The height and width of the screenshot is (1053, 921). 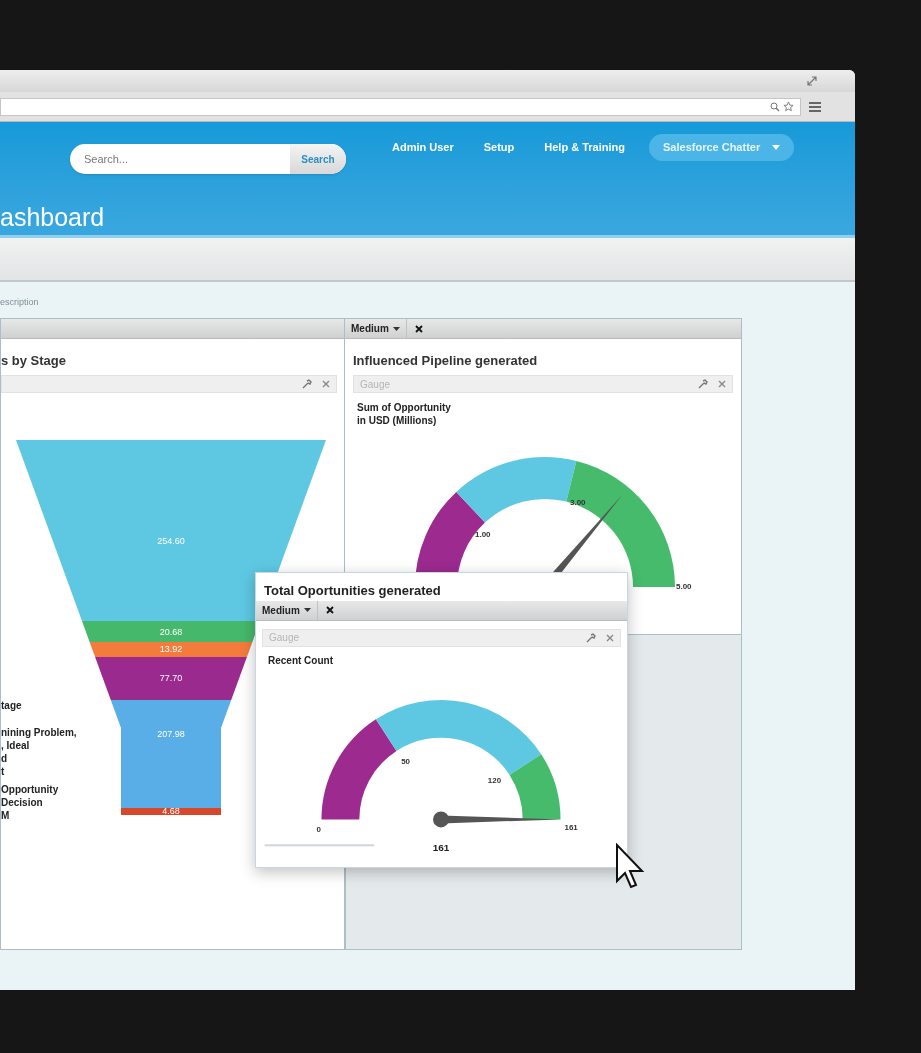 I want to click on resize-icon, so click(x=812, y=81).